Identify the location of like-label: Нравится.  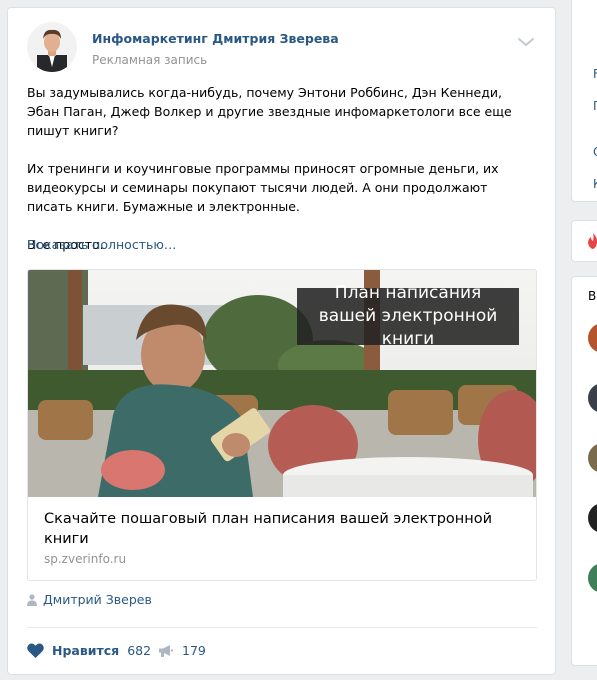
(86, 650).